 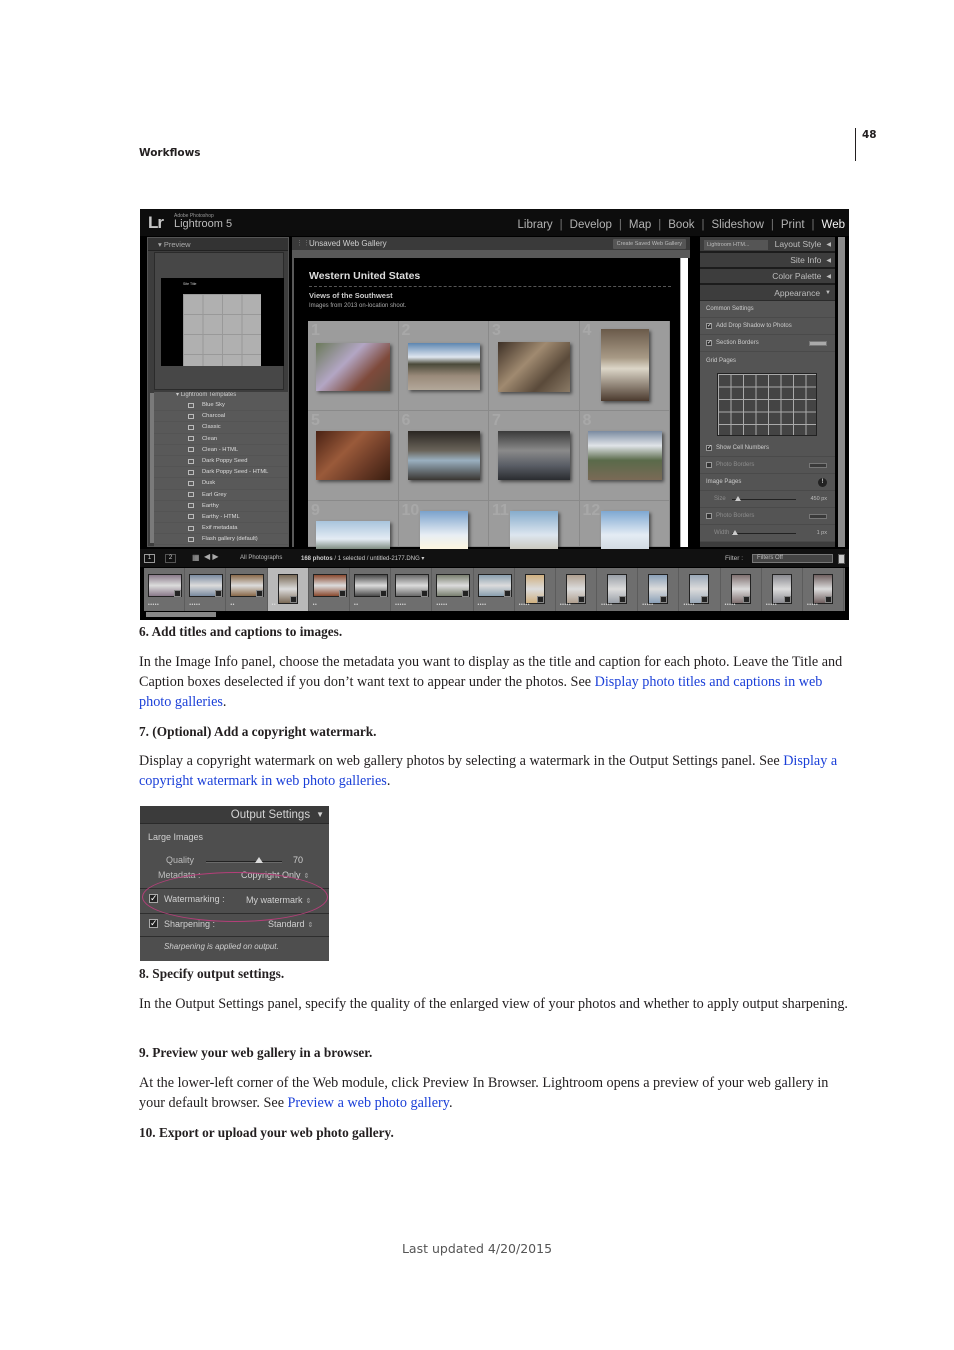 I want to click on template-item: Clean - HTML, so click(x=221, y=450).